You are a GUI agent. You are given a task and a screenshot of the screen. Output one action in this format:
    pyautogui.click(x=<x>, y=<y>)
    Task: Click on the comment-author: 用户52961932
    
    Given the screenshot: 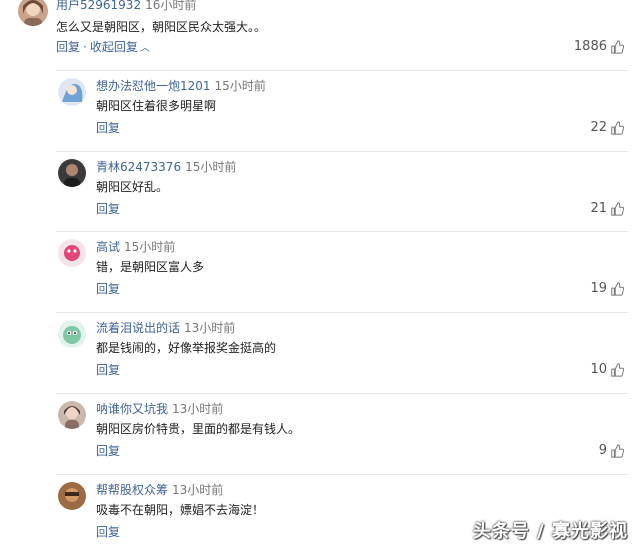 What is the action you would take?
    pyautogui.click(x=98, y=6)
    